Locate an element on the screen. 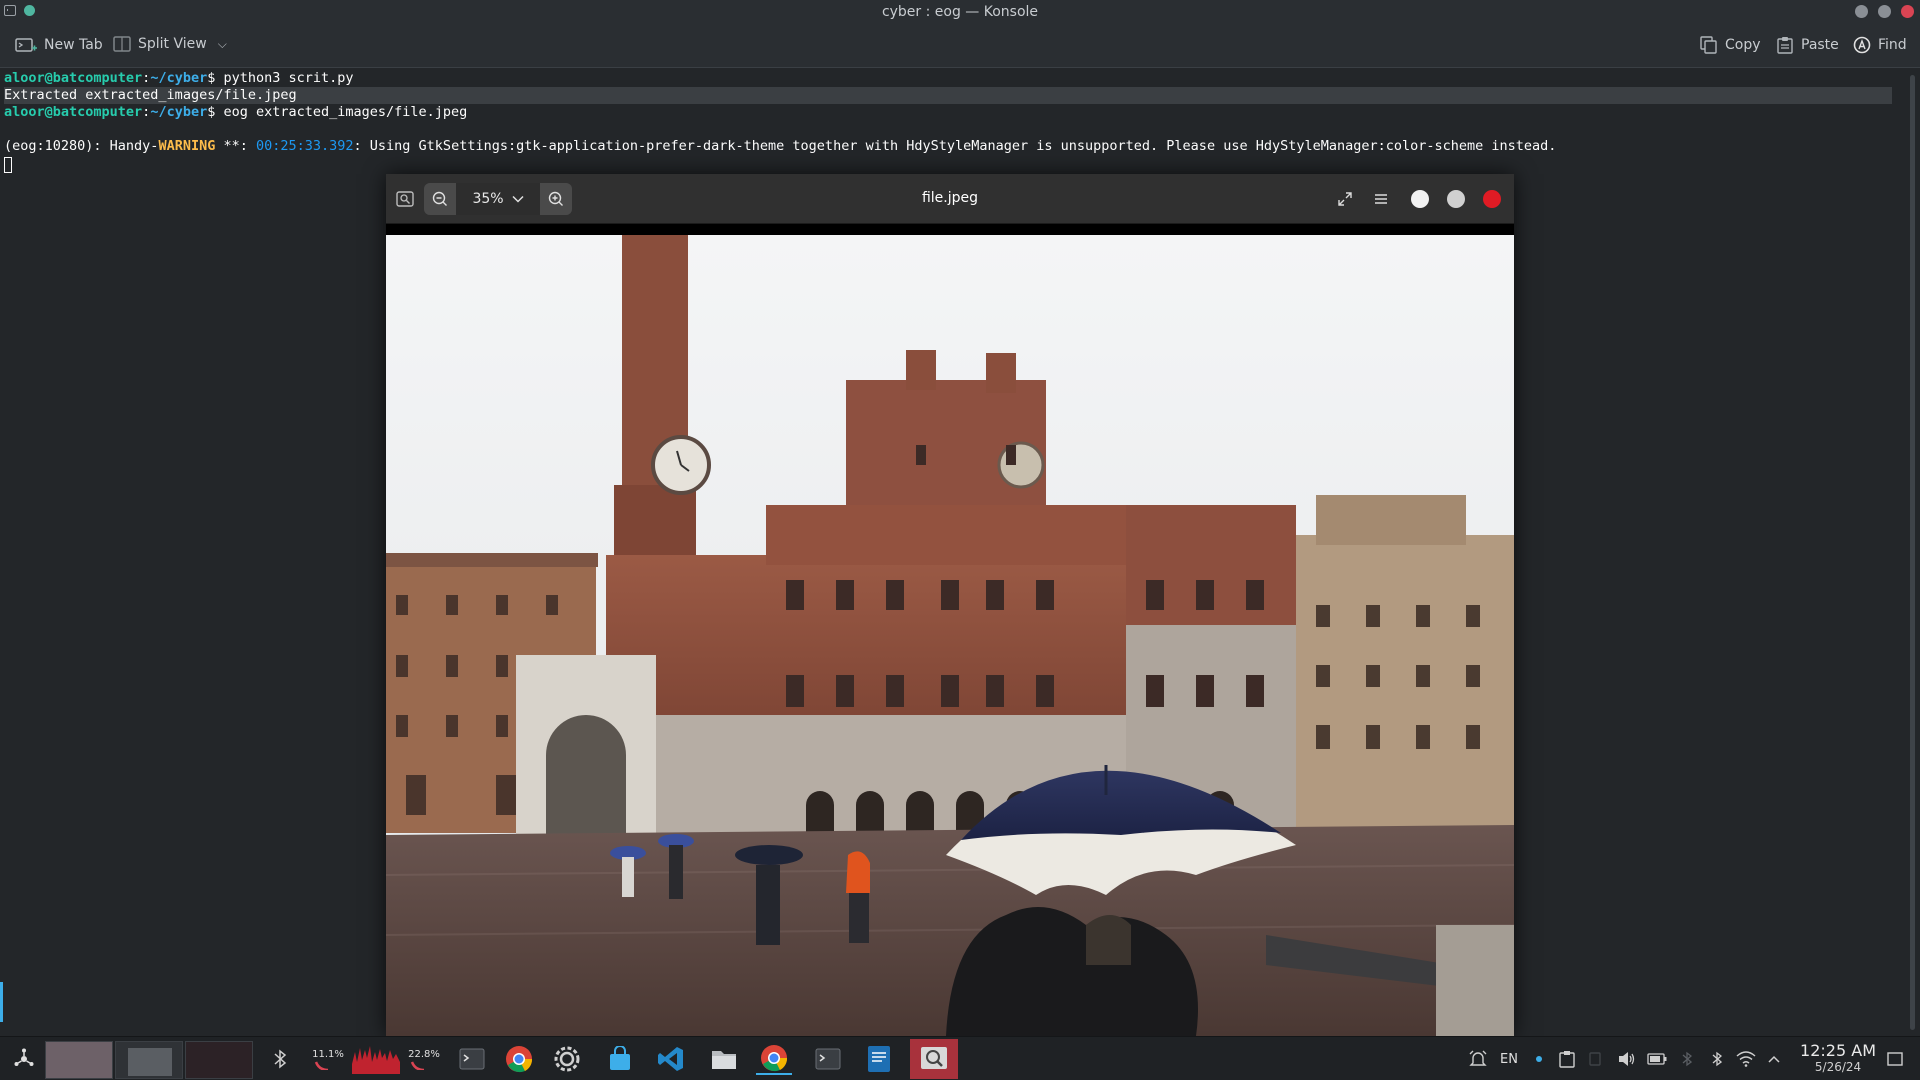 This screenshot has width=1920, height=1080. network-graph is located at coordinates (376, 1059).